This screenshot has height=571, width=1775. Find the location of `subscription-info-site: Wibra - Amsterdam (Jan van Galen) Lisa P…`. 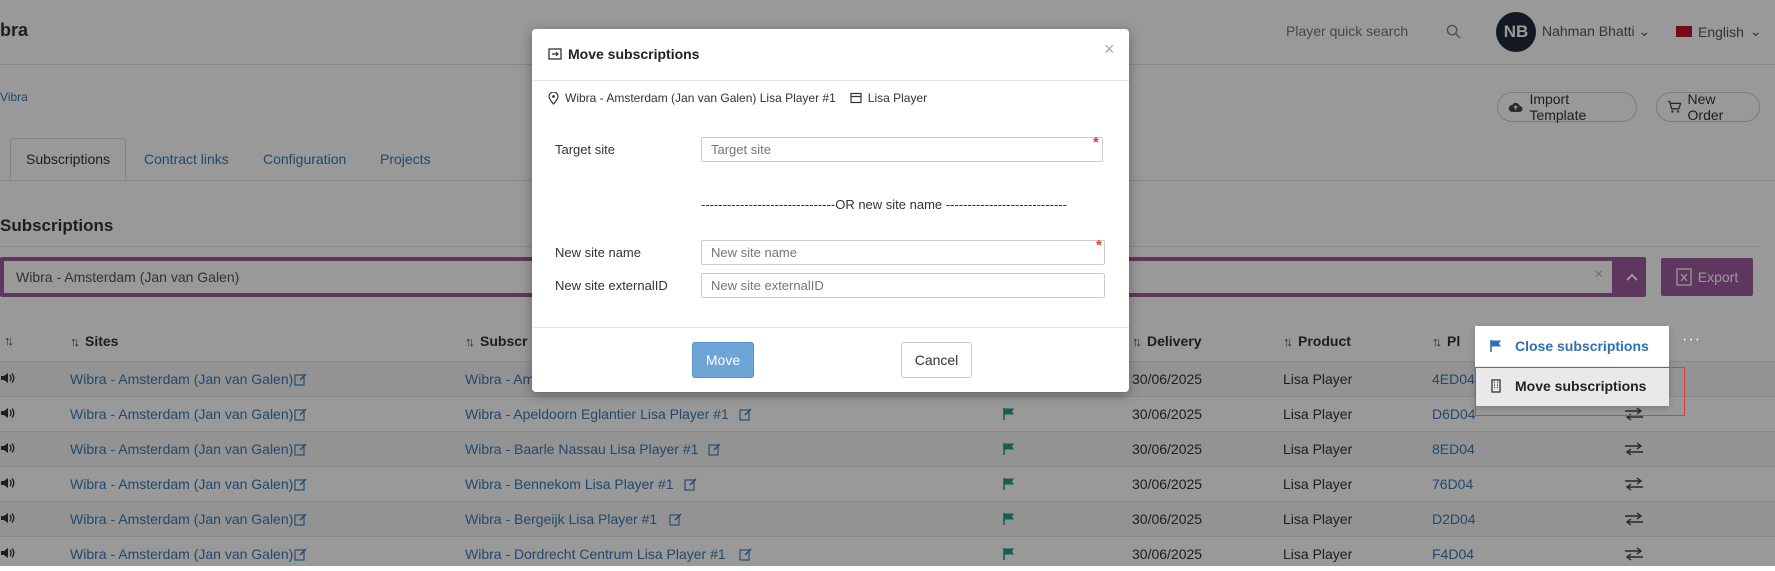

subscription-info-site: Wibra - Amsterdam (Jan van Galen) Lisa P… is located at coordinates (700, 98).